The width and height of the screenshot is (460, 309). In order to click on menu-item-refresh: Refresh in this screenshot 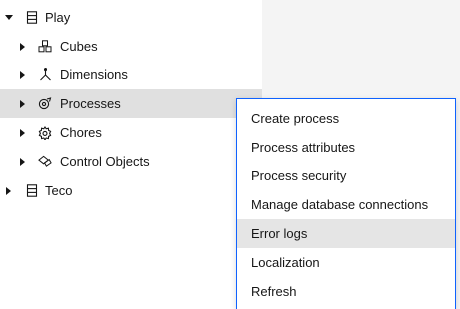, I will do `click(346, 291)`.